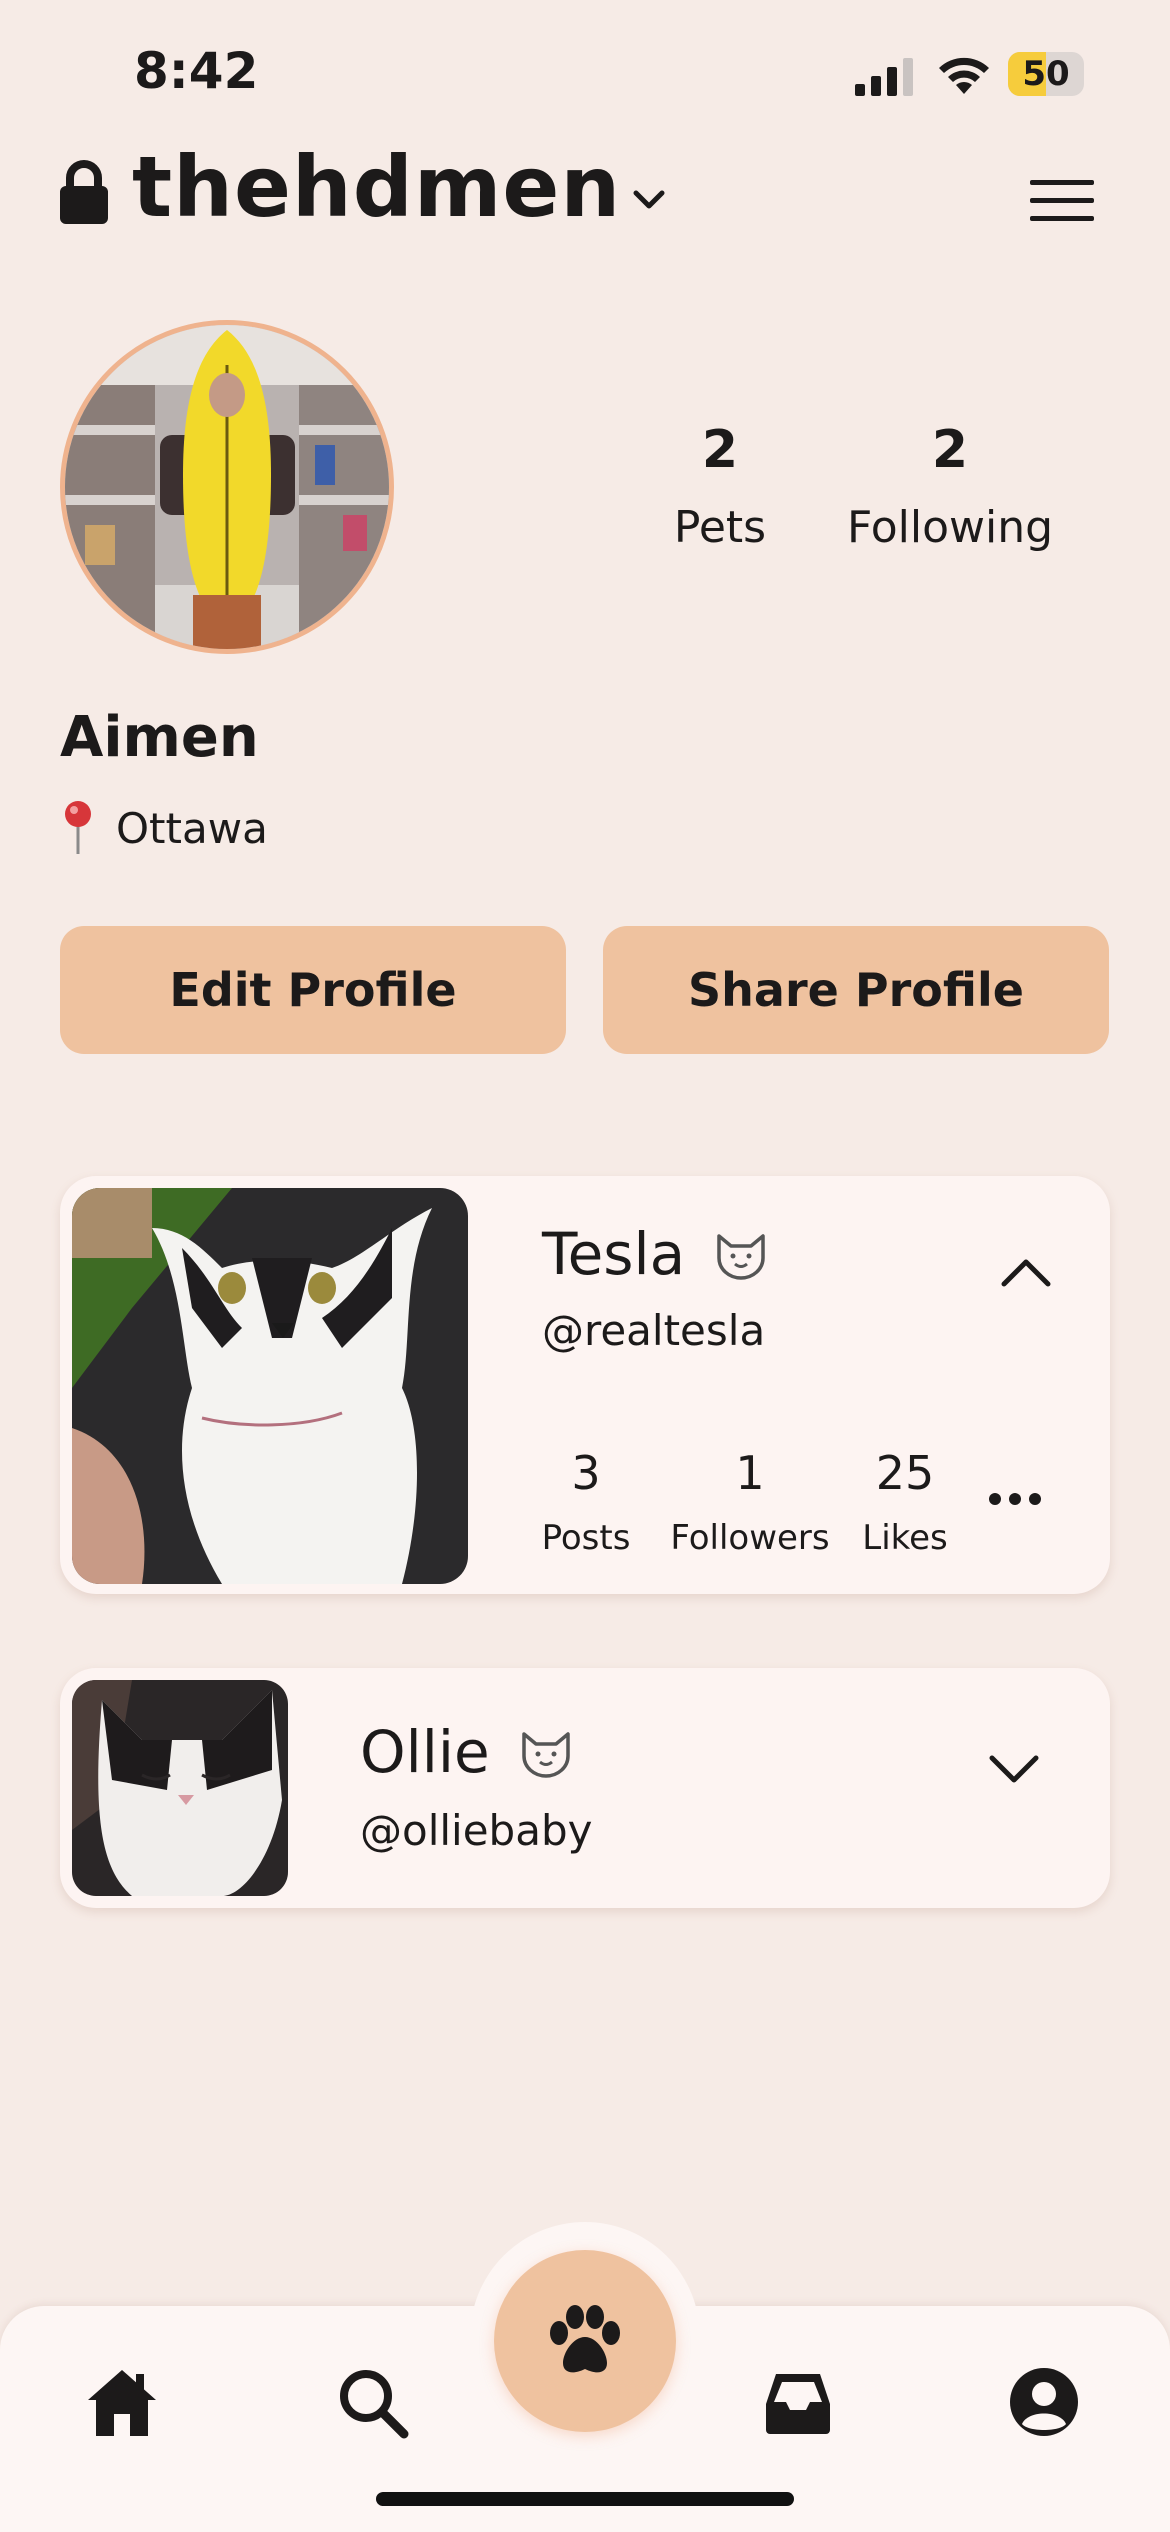  I want to click on lock-icon, so click(84, 192).